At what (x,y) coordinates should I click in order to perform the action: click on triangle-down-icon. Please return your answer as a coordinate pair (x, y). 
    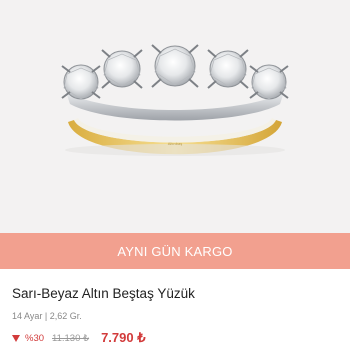
    Looking at the image, I should click on (16, 338).